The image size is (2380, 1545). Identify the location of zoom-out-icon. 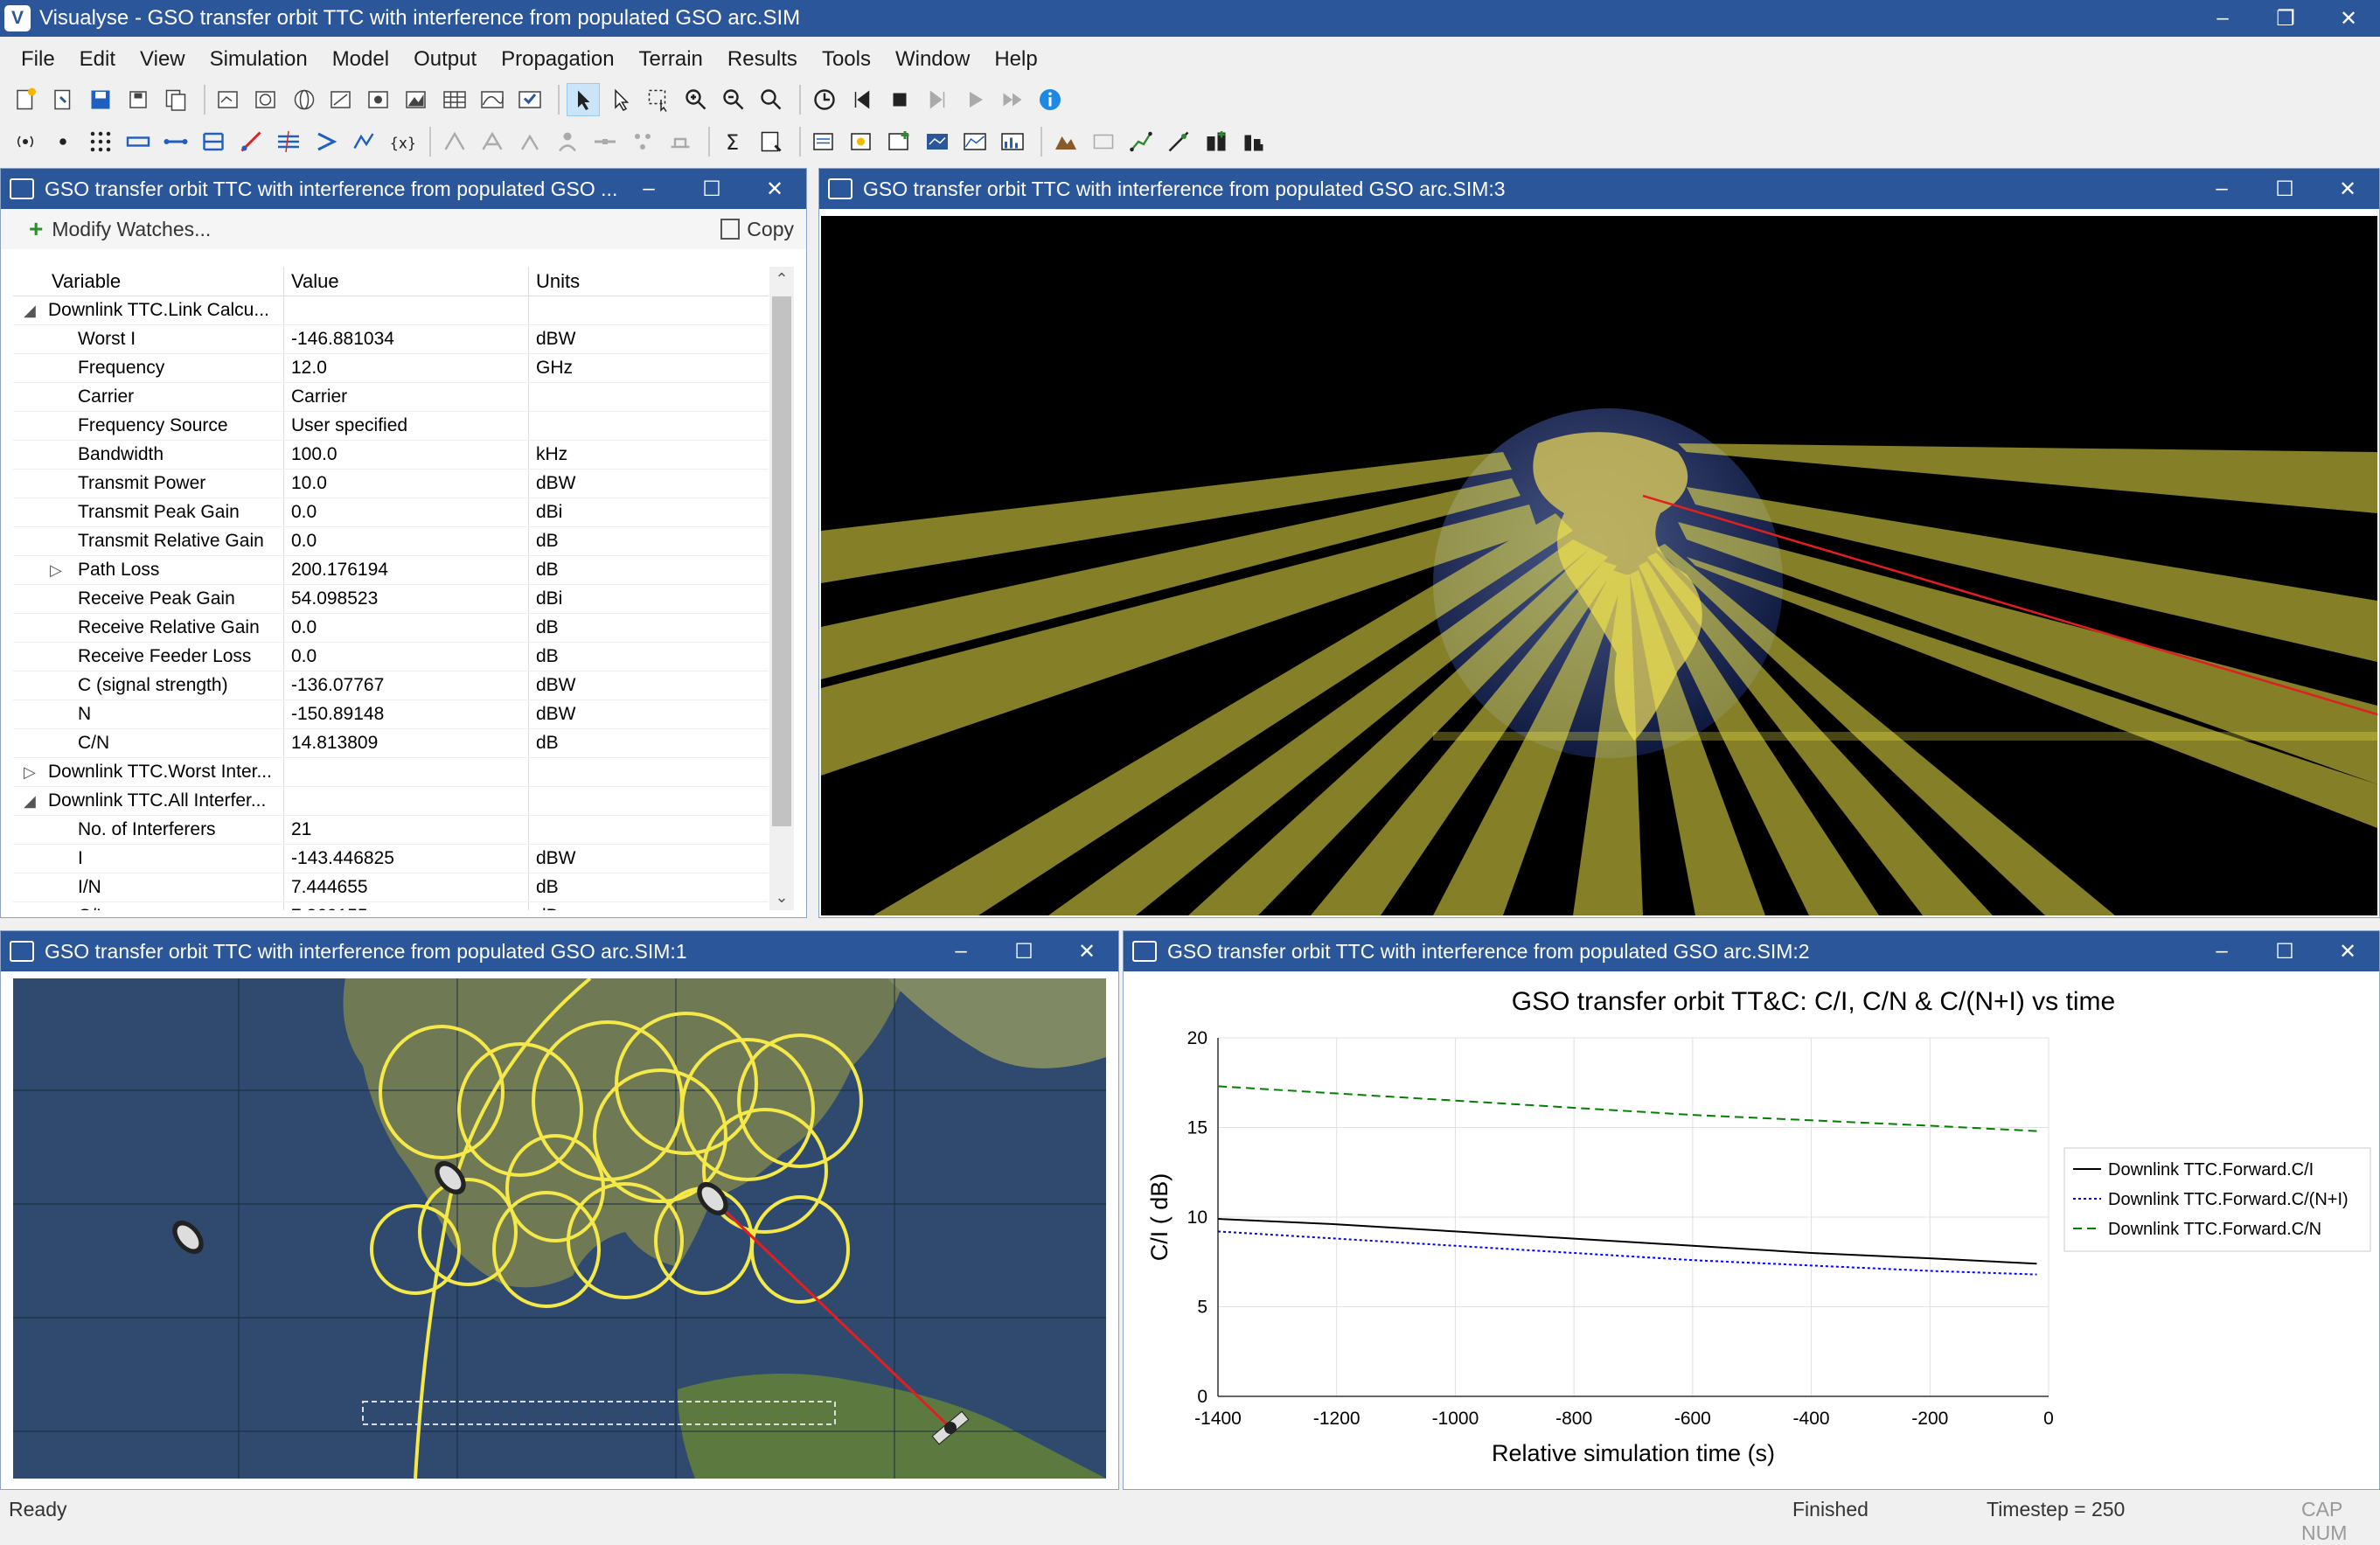
(733, 100).